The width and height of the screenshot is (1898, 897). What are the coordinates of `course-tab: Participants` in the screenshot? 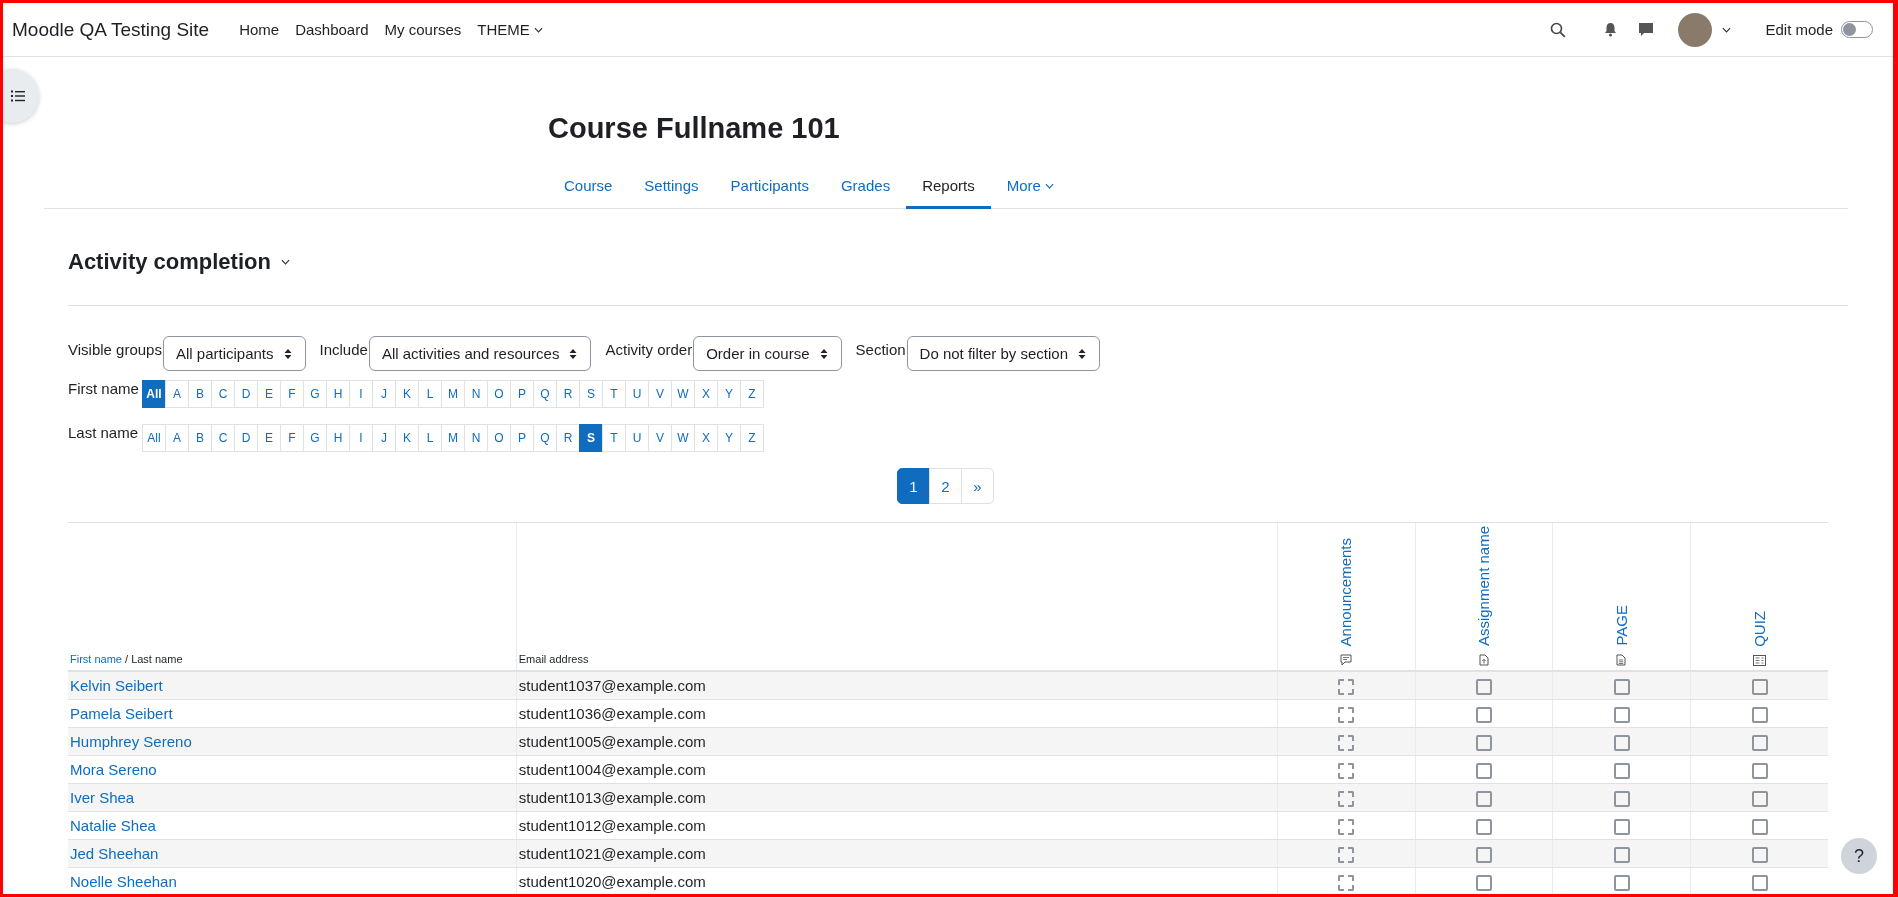 It's located at (769, 187).